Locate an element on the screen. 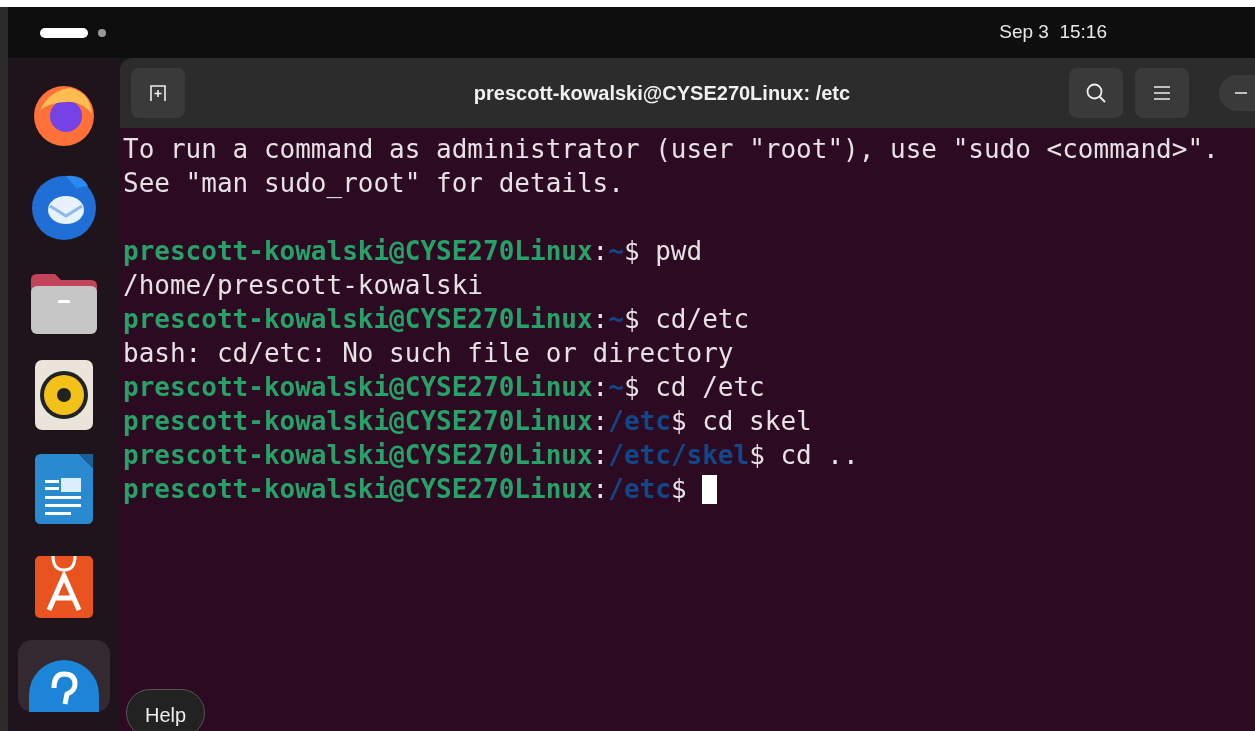  workspace-indicator-icon is located at coordinates (74, 32).